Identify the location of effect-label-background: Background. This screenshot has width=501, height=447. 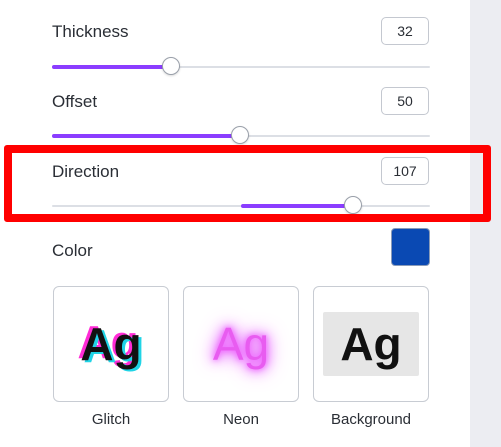
(371, 419).